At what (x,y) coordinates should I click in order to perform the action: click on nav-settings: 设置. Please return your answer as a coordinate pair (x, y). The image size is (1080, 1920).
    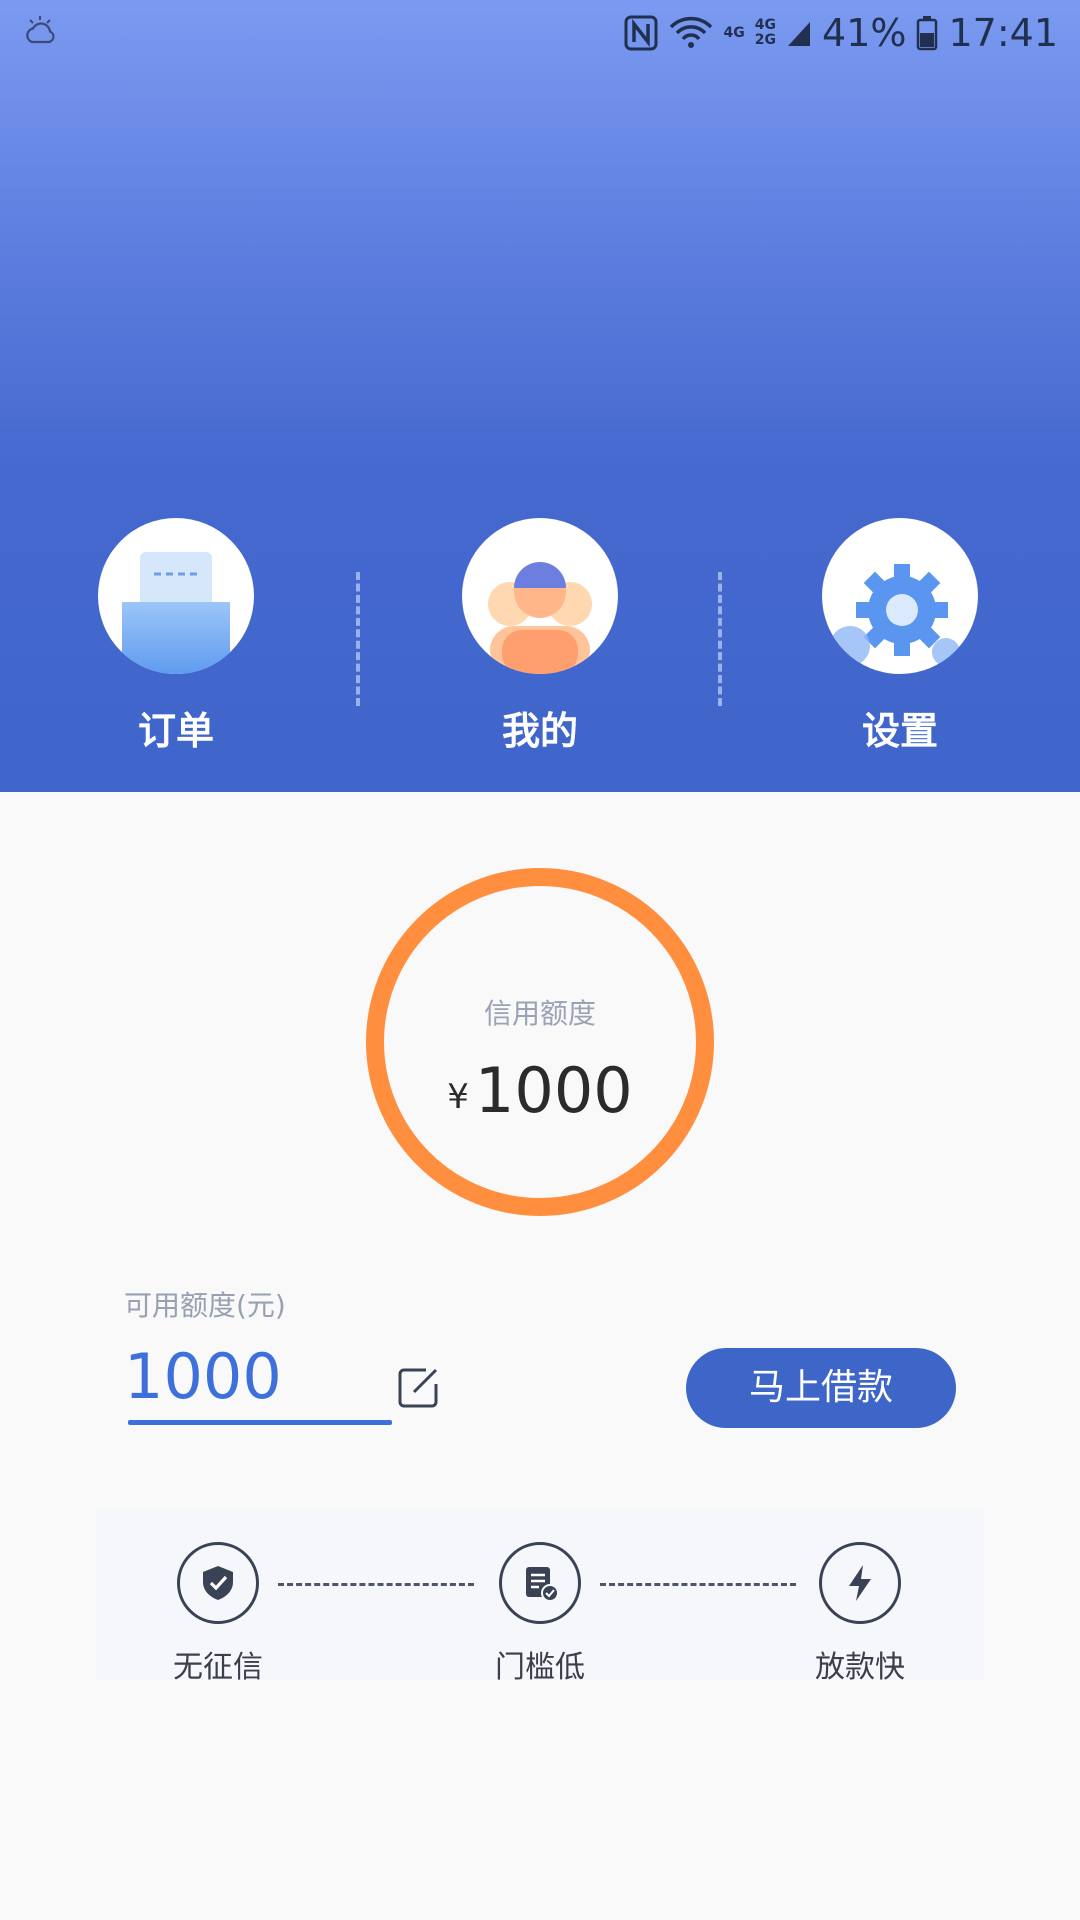
    Looking at the image, I should click on (900, 636).